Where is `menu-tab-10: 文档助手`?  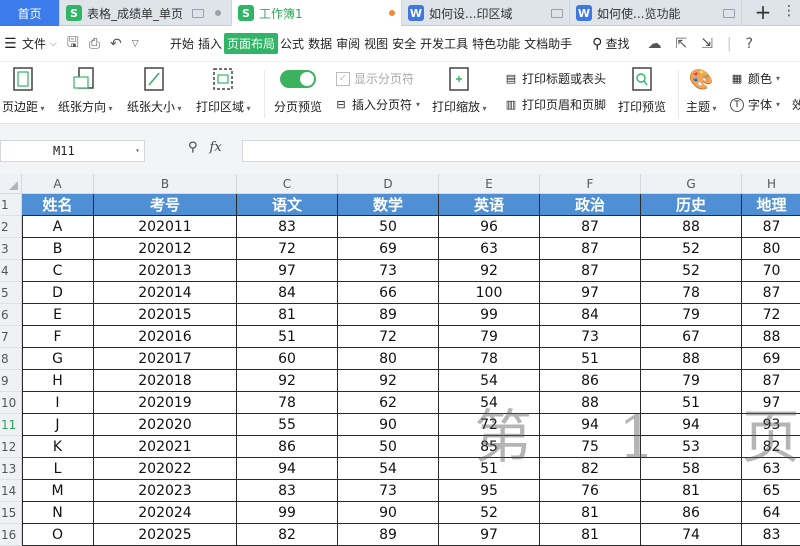
menu-tab-10: 文档助手 is located at coordinates (548, 43).